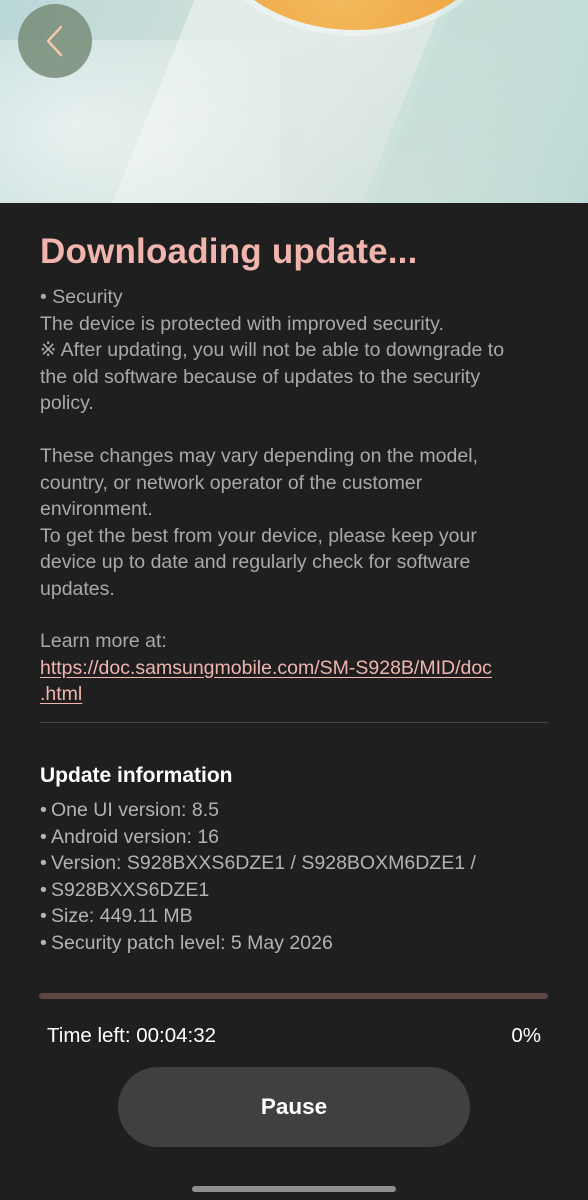 This screenshot has height=1200, width=588. Describe the element at coordinates (294, 1189) in the screenshot. I see `navigation-gesture-bar` at that location.